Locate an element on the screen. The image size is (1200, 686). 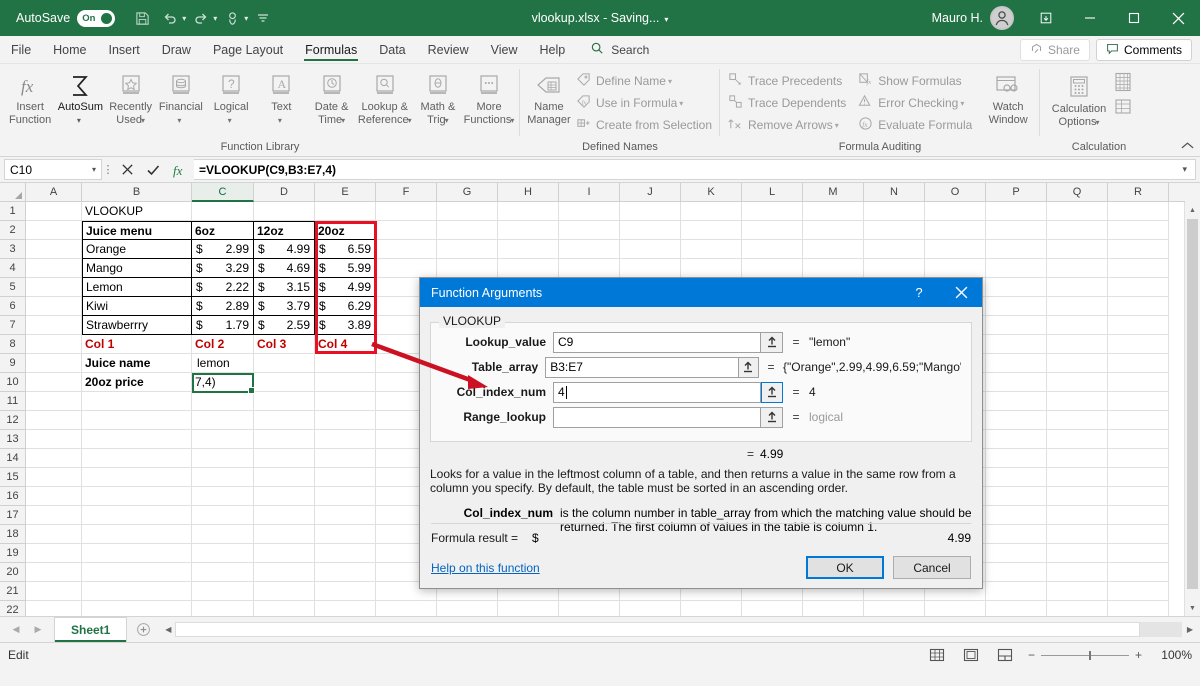
row-header-10: 10 is located at coordinates (13, 382).